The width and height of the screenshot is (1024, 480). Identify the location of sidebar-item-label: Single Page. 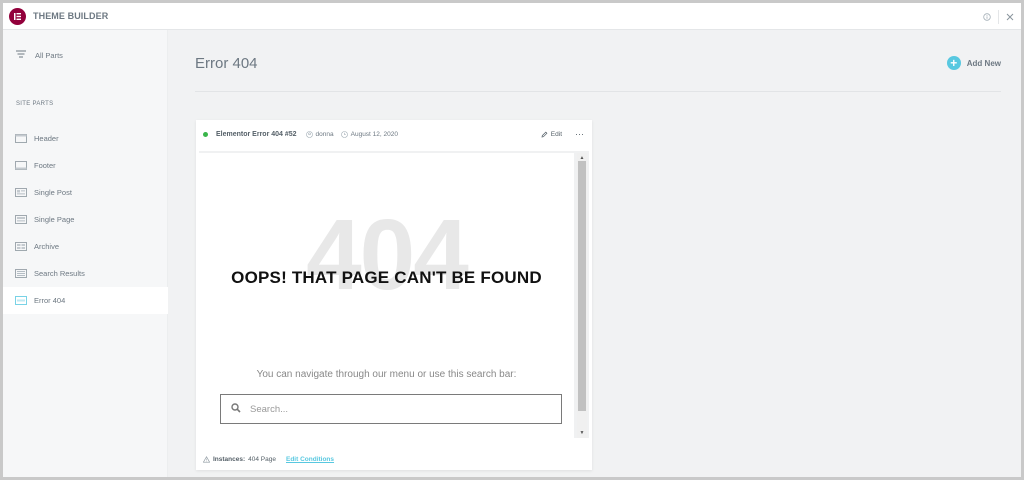
(54, 219).